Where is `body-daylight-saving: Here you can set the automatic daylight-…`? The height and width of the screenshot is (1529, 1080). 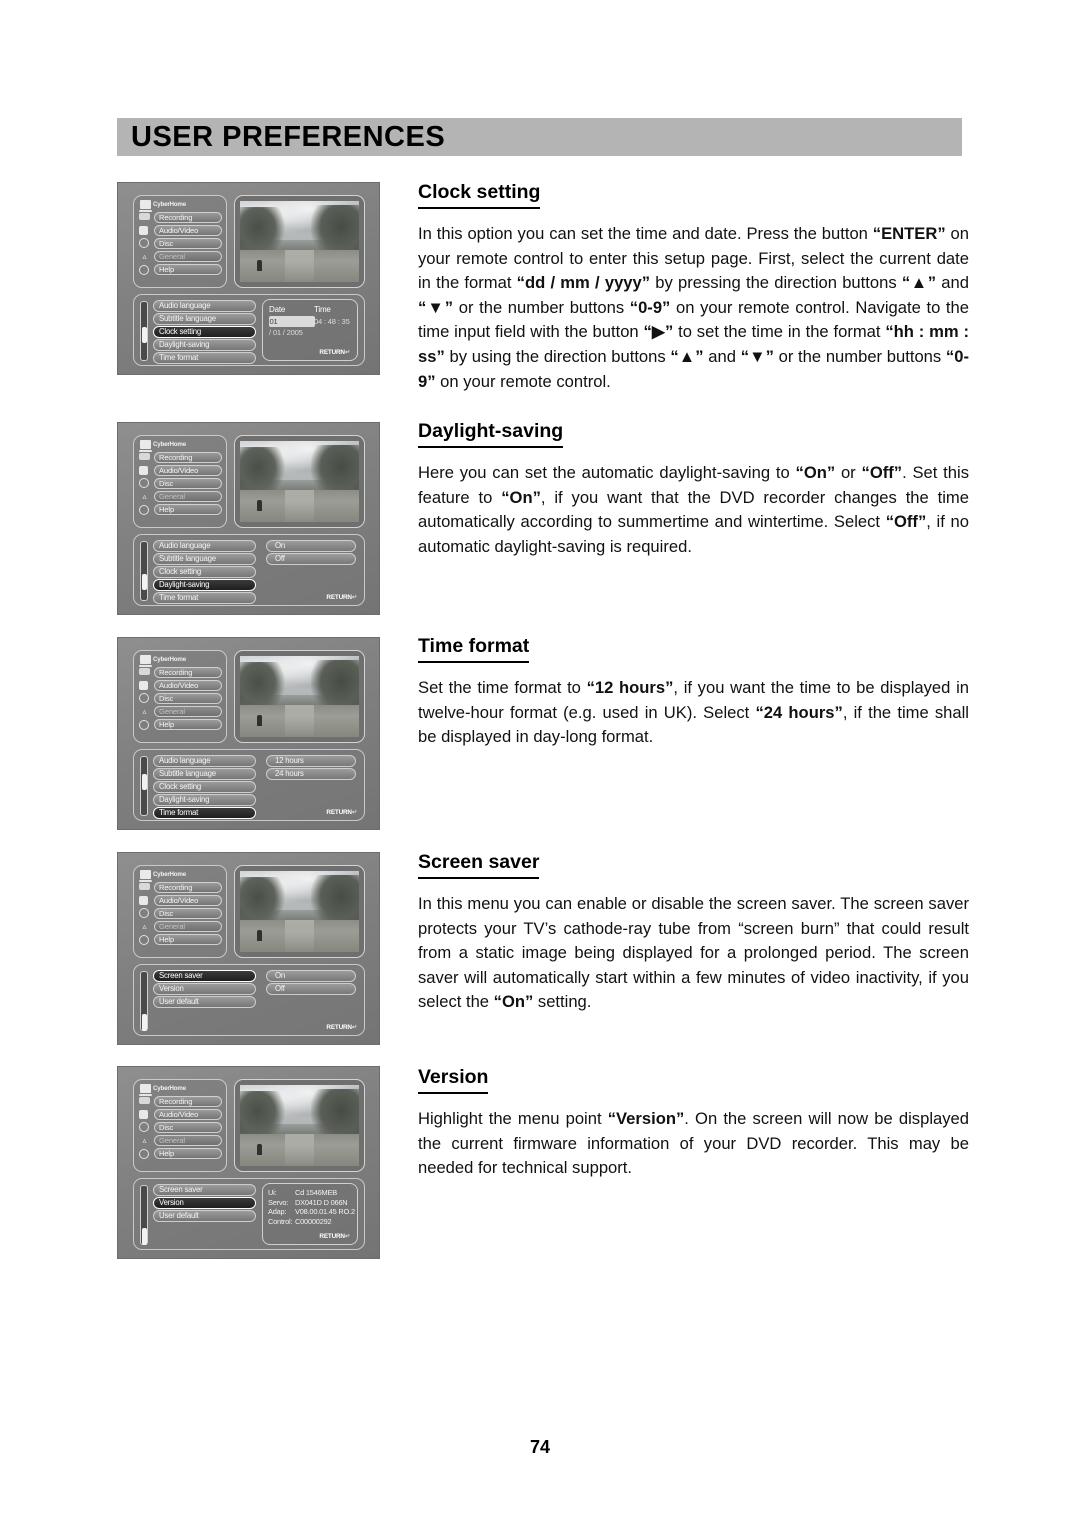
body-daylight-saving: Here you can set the automatic daylight-… is located at coordinates (694, 509).